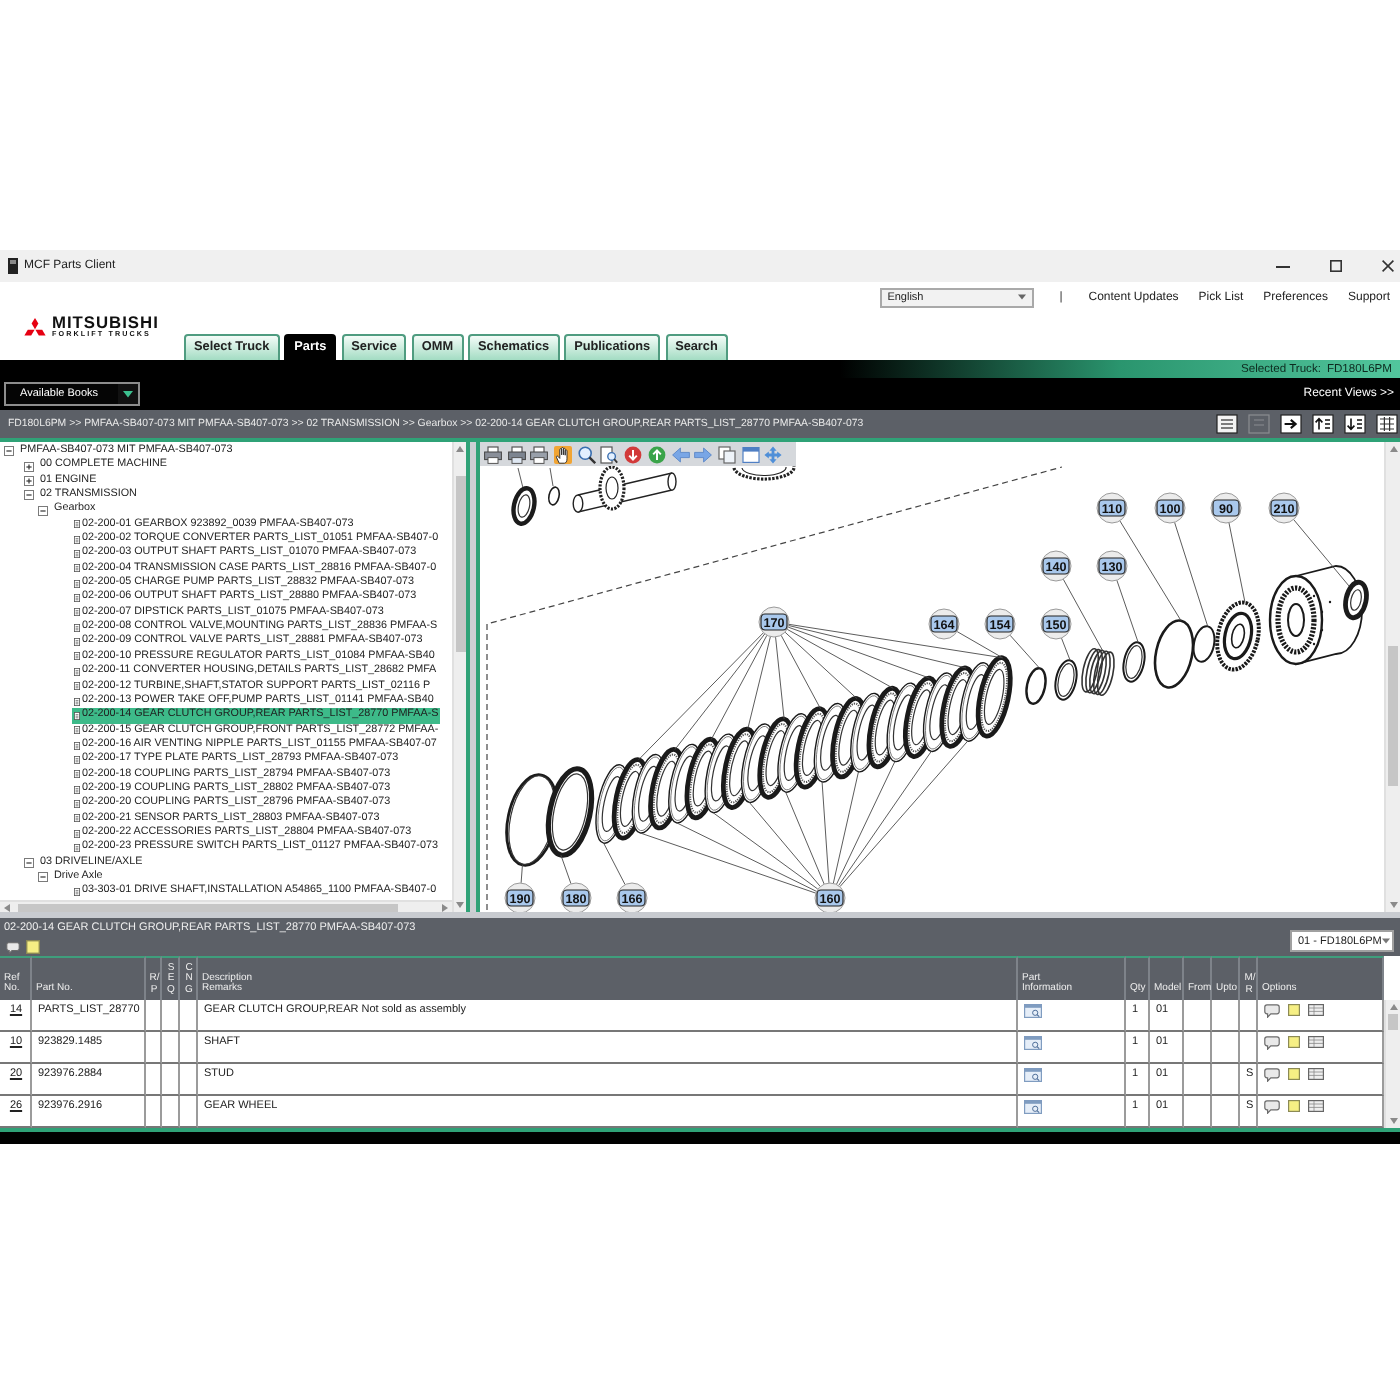 The image size is (1400, 1400). What do you see at coordinates (7, 907) in the screenshot?
I see `scroll-left-icon` at bounding box center [7, 907].